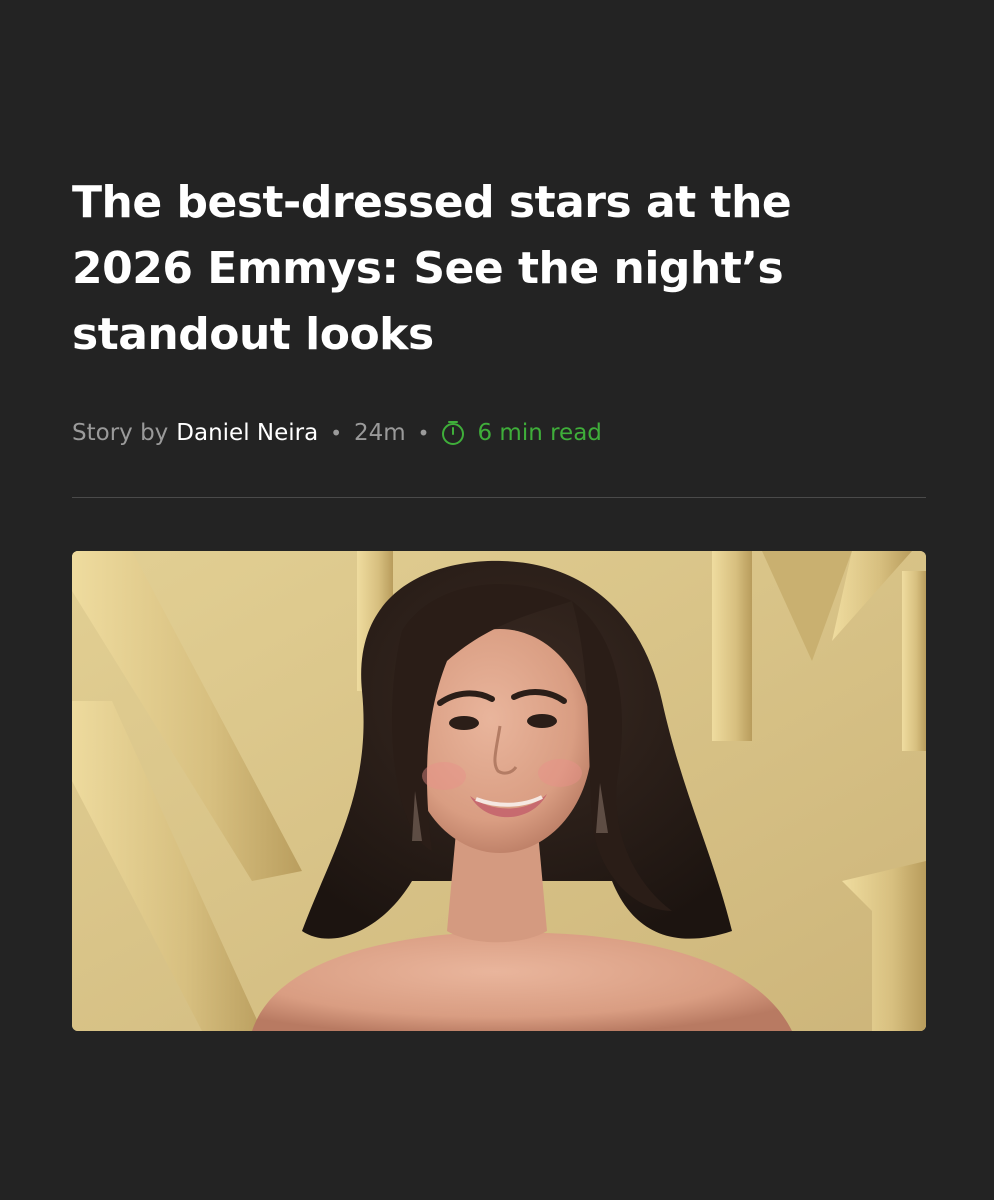 This screenshot has width=994, height=1200. Describe the element at coordinates (453, 433) in the screenshot. I see `stopwatch-icon` at that location.